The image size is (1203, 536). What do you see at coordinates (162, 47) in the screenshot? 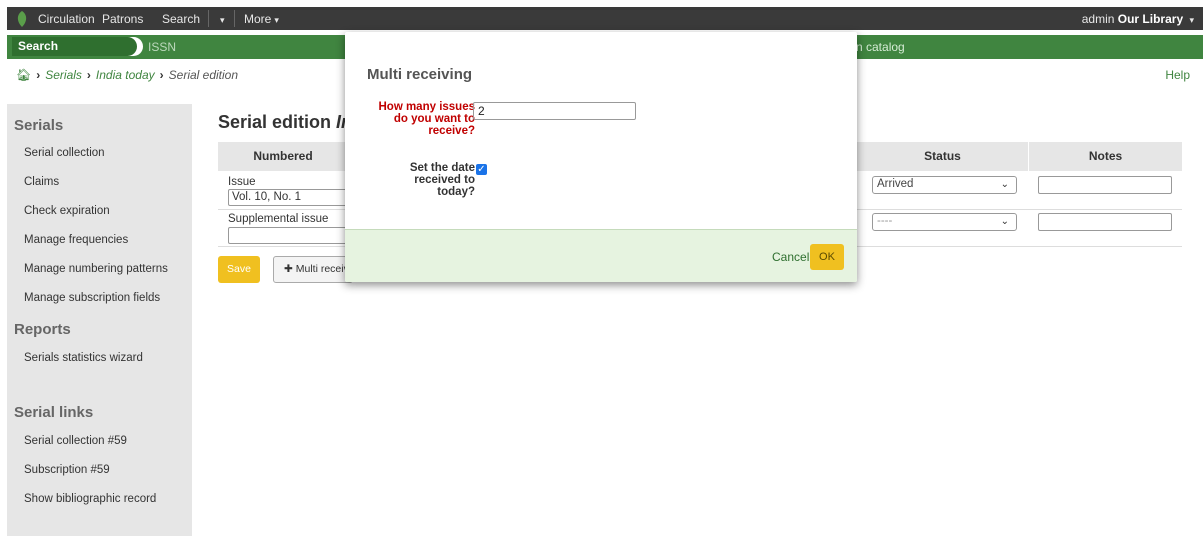
I see `issn-field-label: ISSN` at bounding box center [162, 47].